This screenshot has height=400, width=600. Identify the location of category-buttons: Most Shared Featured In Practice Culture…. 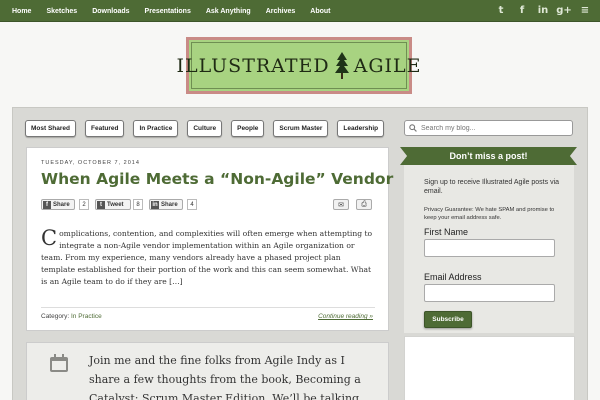
(205, 128).